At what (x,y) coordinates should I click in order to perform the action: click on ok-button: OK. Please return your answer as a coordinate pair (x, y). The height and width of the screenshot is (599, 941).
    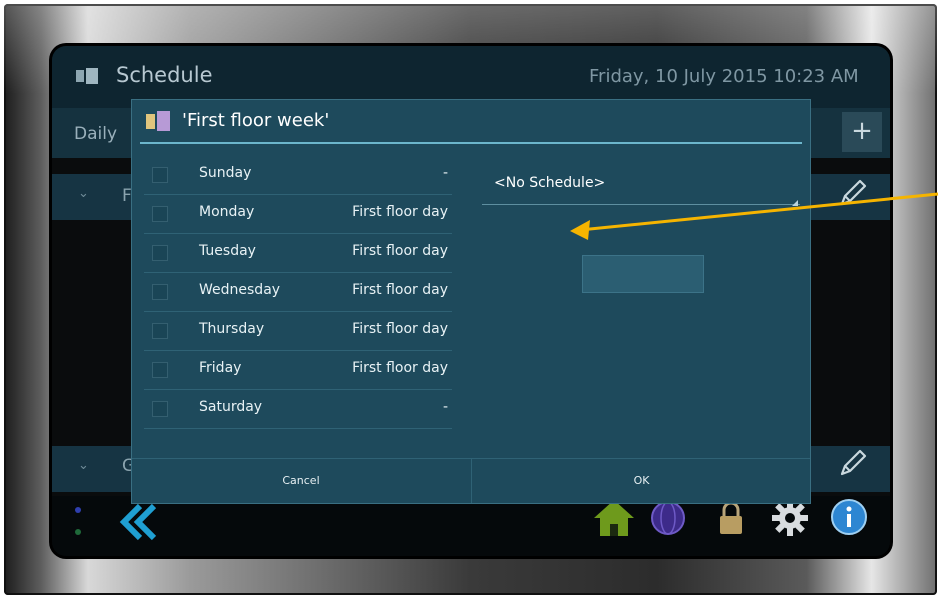
    Looking at the image, I should click on (641, 481).